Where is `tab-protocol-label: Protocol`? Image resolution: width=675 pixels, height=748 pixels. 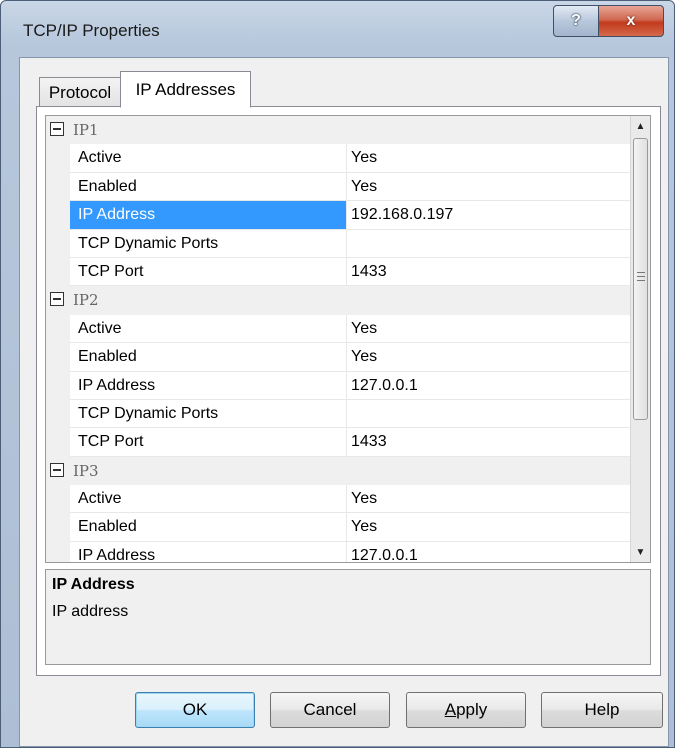
tab-protocol-label: Protocol is located at coordinates (80, 92).